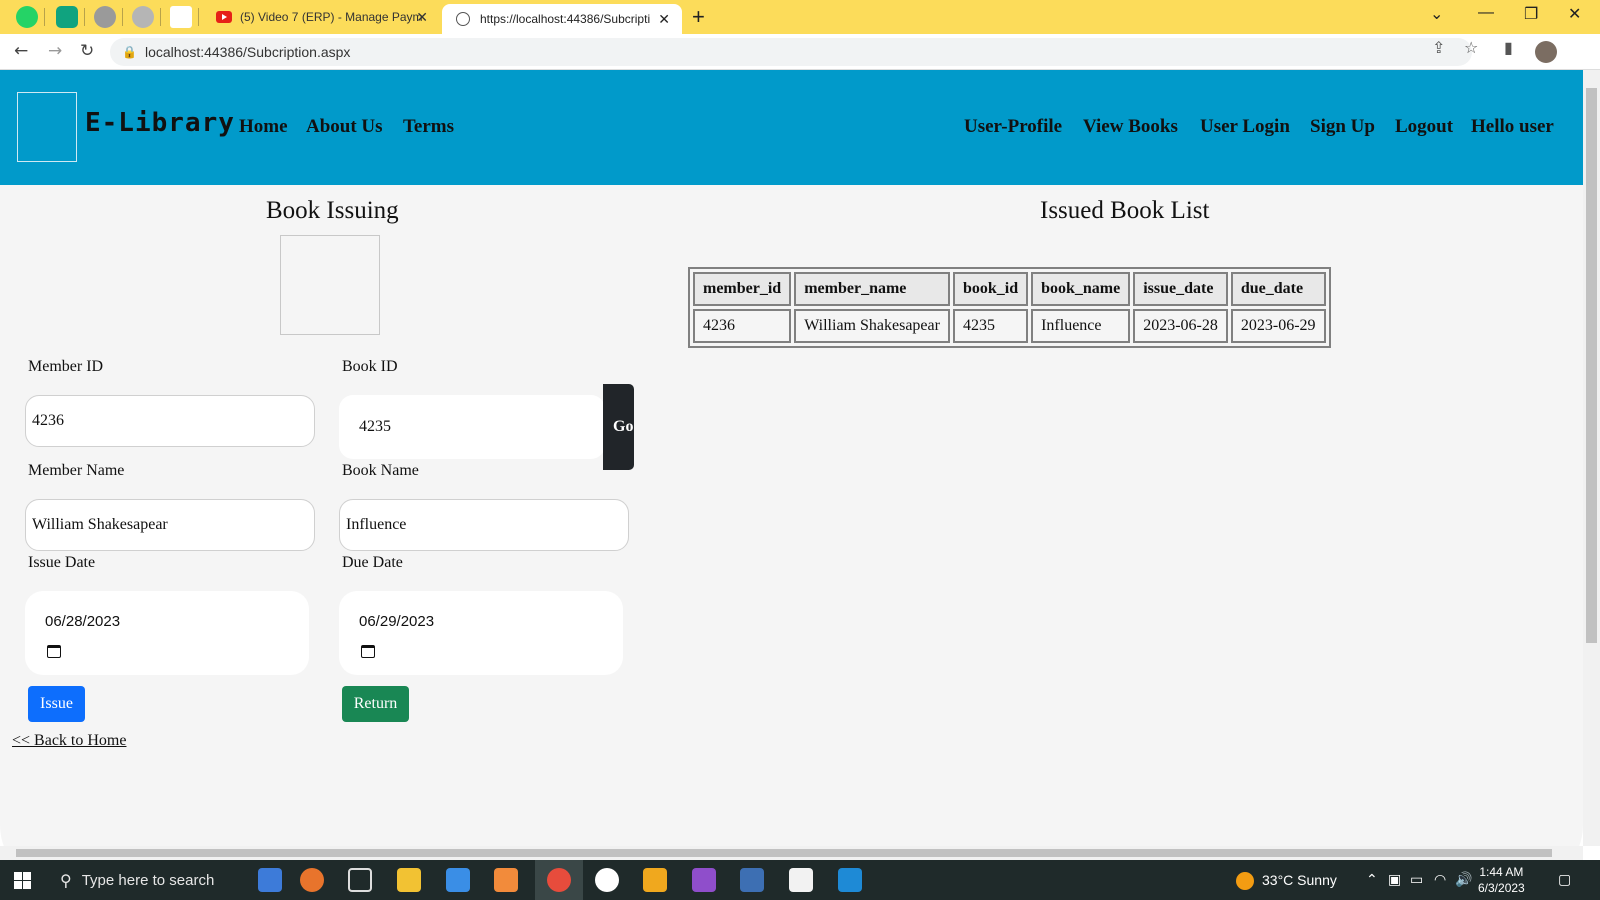 The width and height of the screenshot is (1600, 900). What do you see at coordinates (506, 880) in the screenshot?
I see `app-icon` at bounding box center [506, 880].